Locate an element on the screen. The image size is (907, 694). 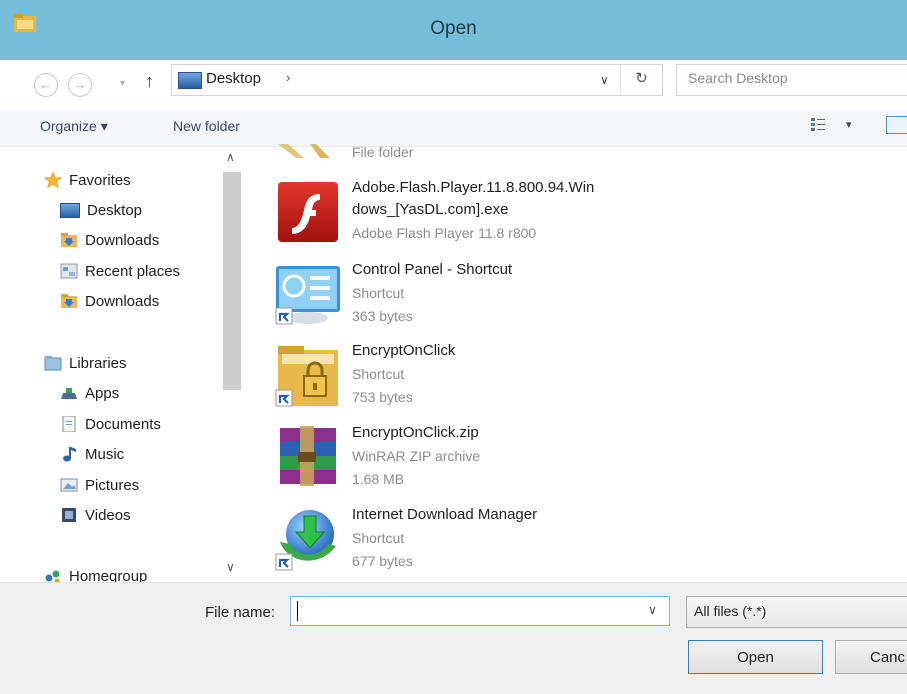
videos-icon is located at coordinates (69, 515).